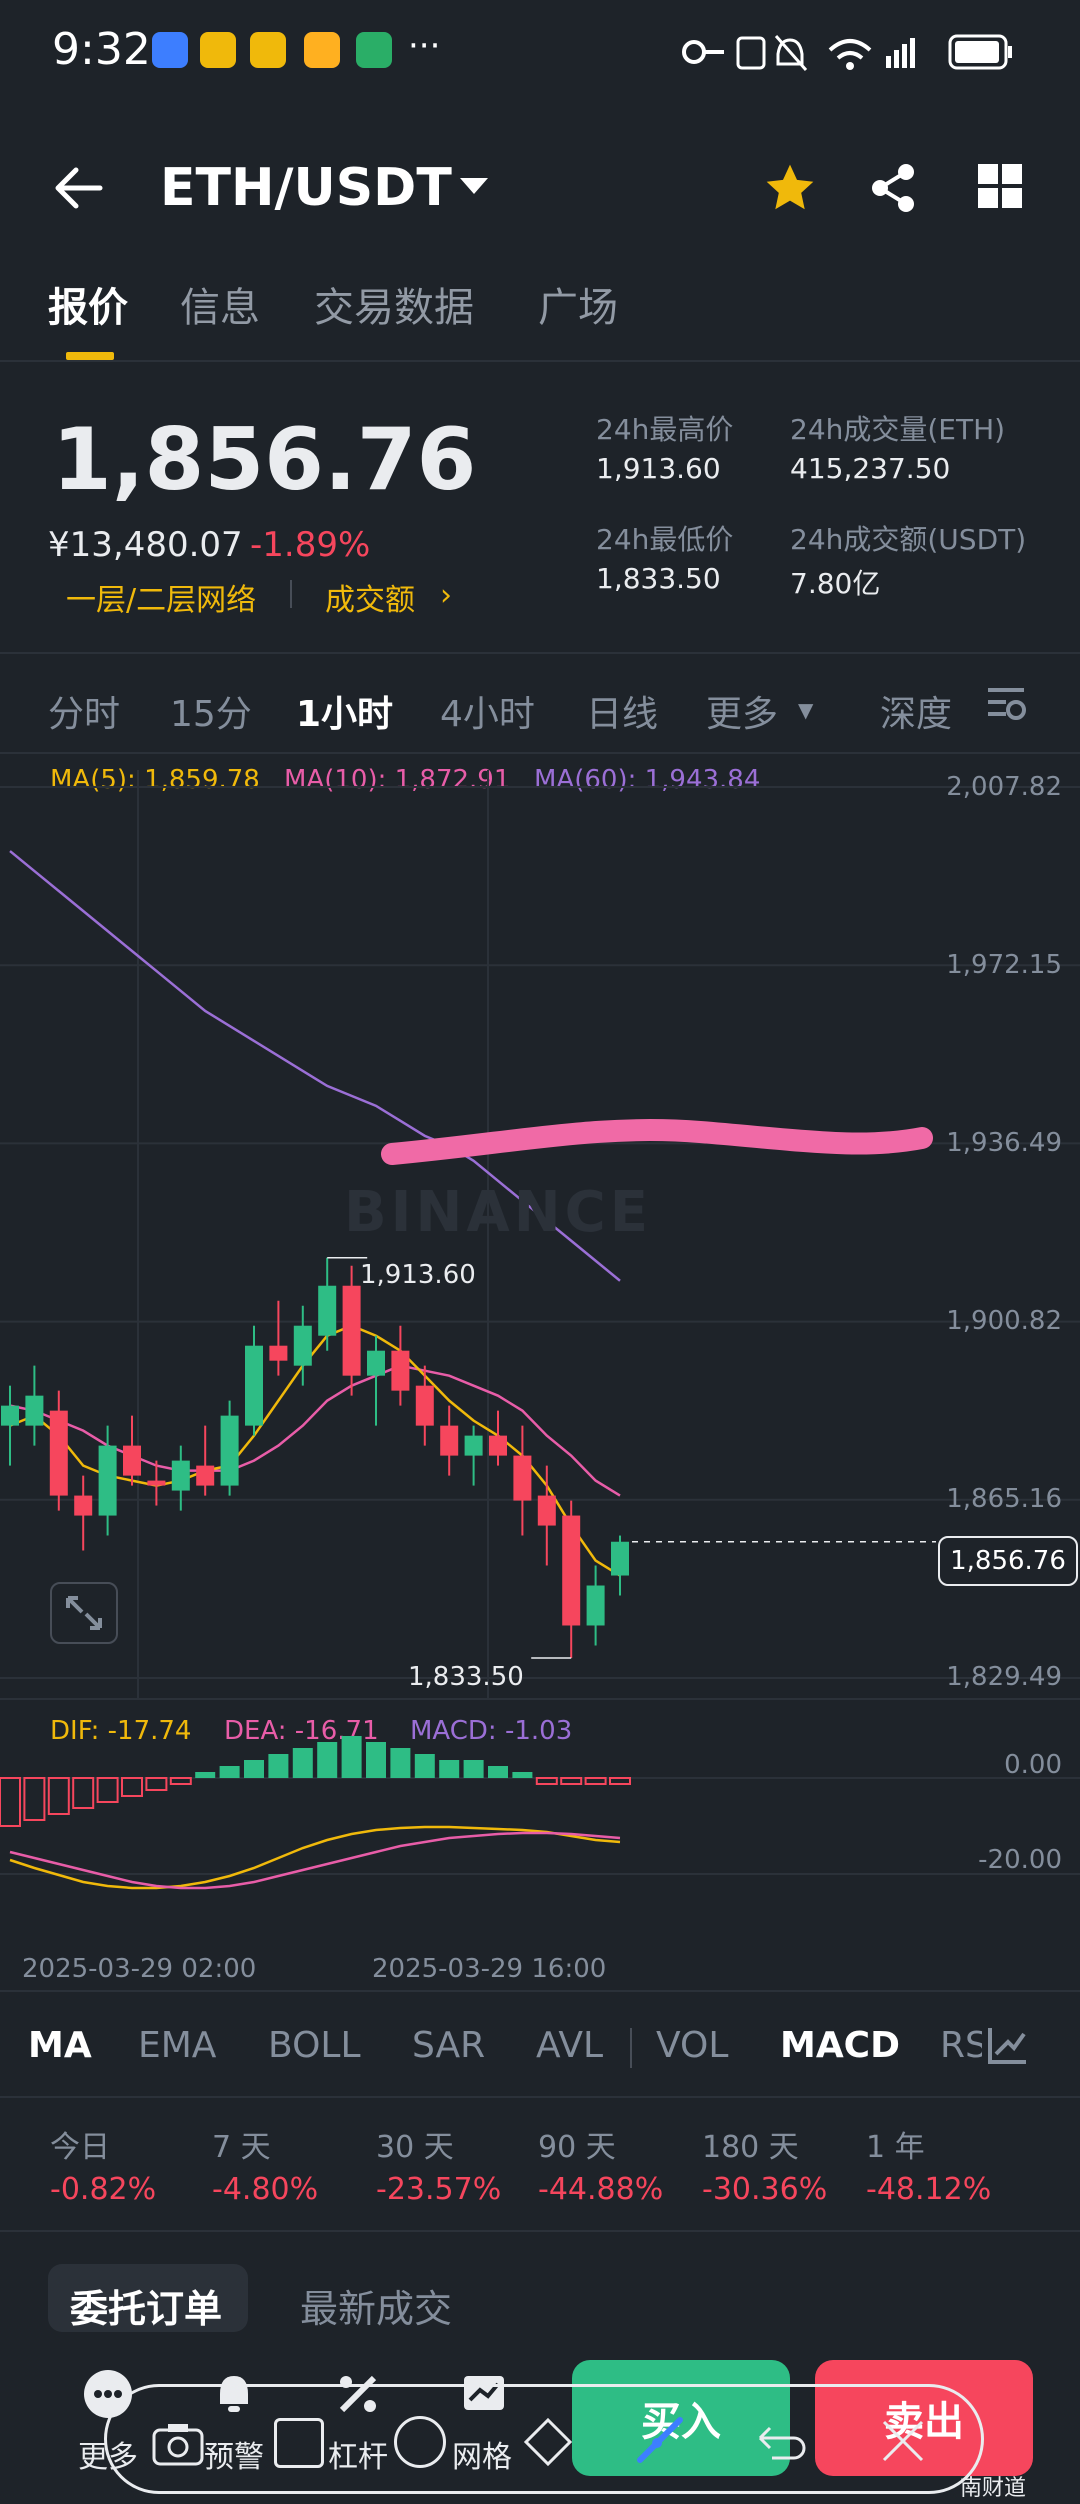 This screenshot has height=2504, width=1080. I want to click on indicator-sar: SAR, so click(448, 2045).